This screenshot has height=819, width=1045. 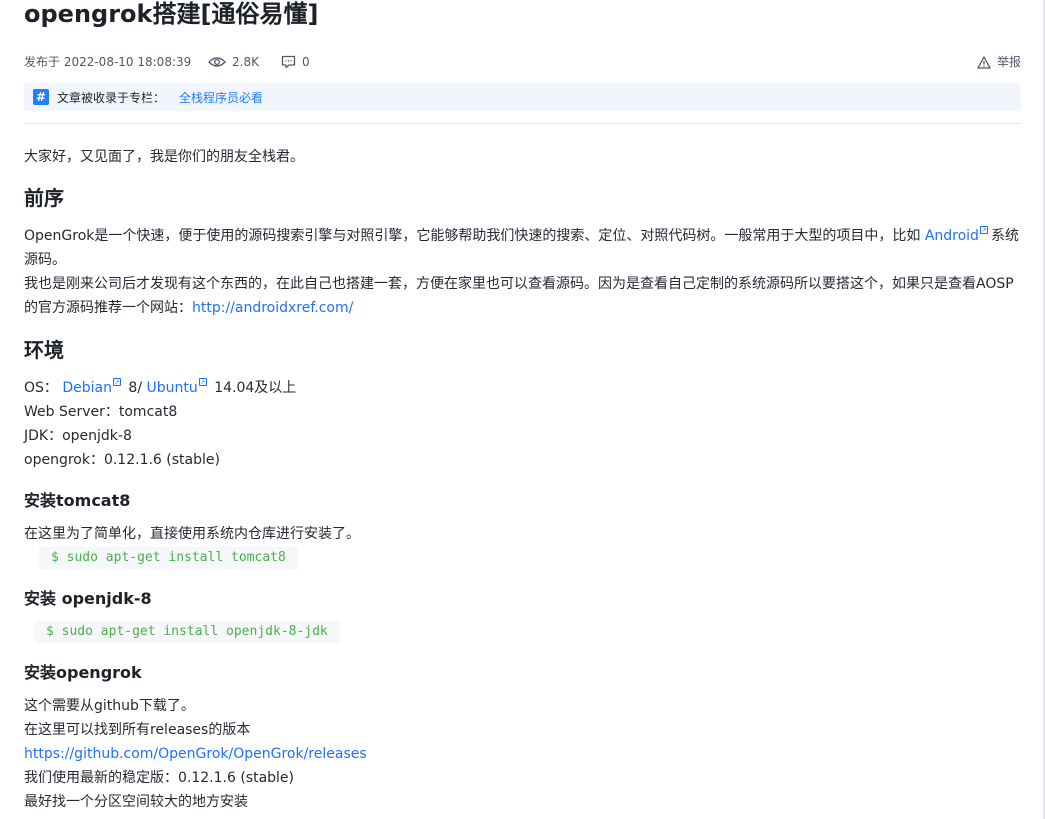 I want to click on hashtag-icon: #, so click(x=41, y=97).